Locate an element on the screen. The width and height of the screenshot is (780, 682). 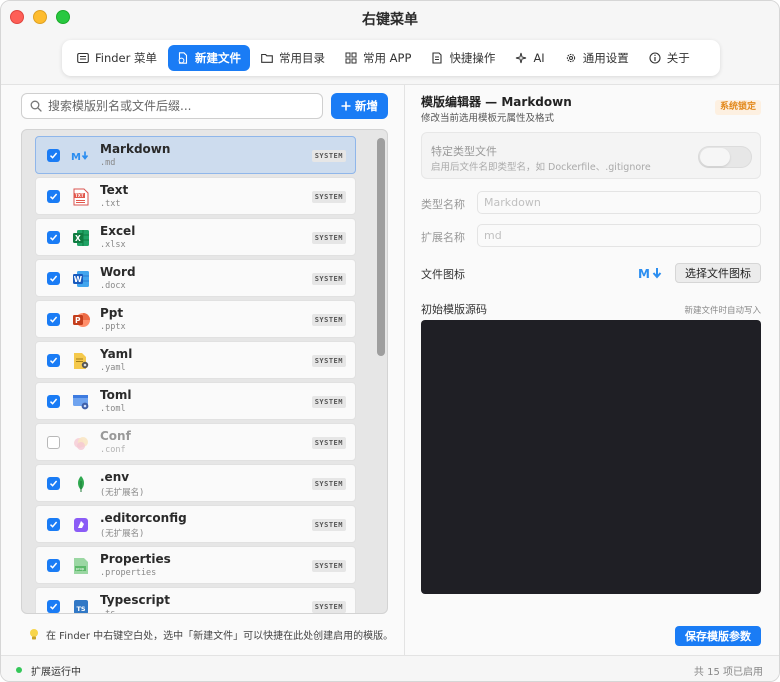
source-note: 新建文件时自动写入 is located at coordinates (722, 311).